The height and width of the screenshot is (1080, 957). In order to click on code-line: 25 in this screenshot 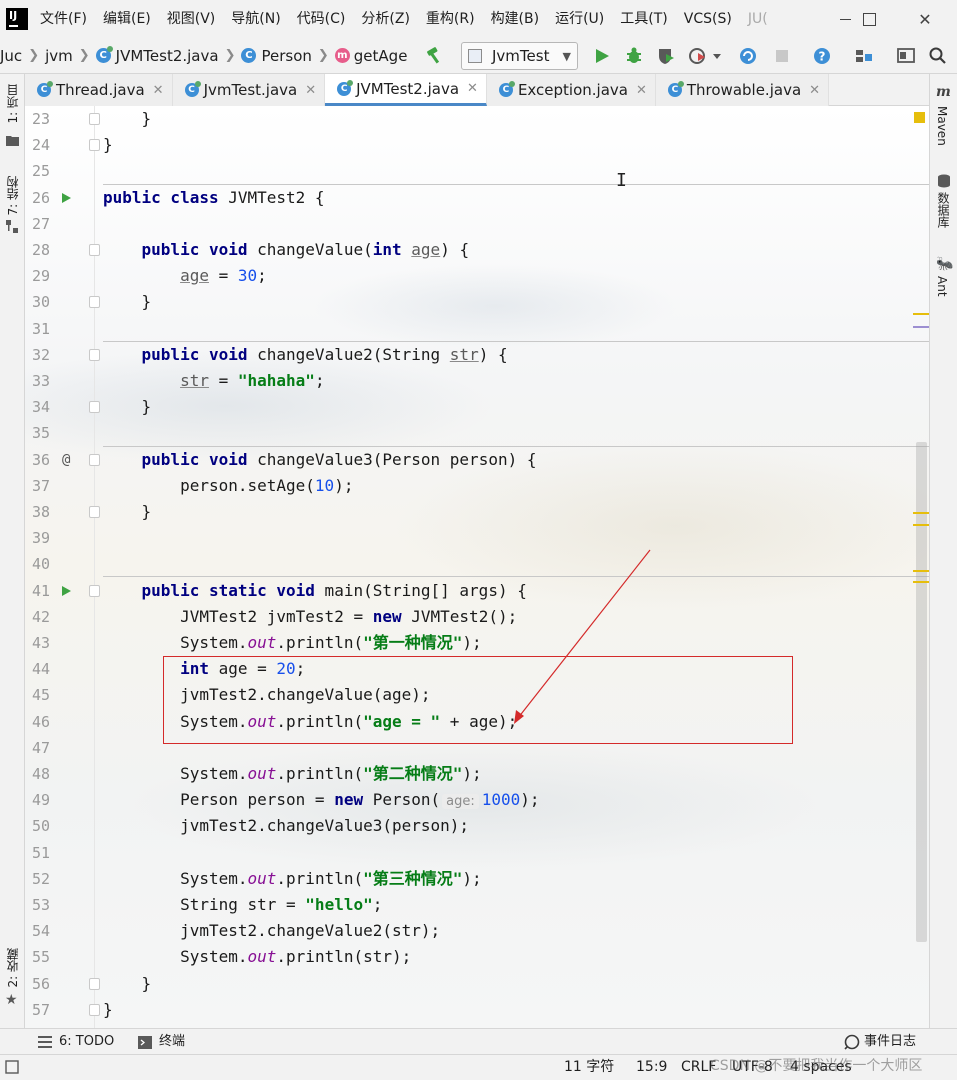, I will do `click(477, 171)`.